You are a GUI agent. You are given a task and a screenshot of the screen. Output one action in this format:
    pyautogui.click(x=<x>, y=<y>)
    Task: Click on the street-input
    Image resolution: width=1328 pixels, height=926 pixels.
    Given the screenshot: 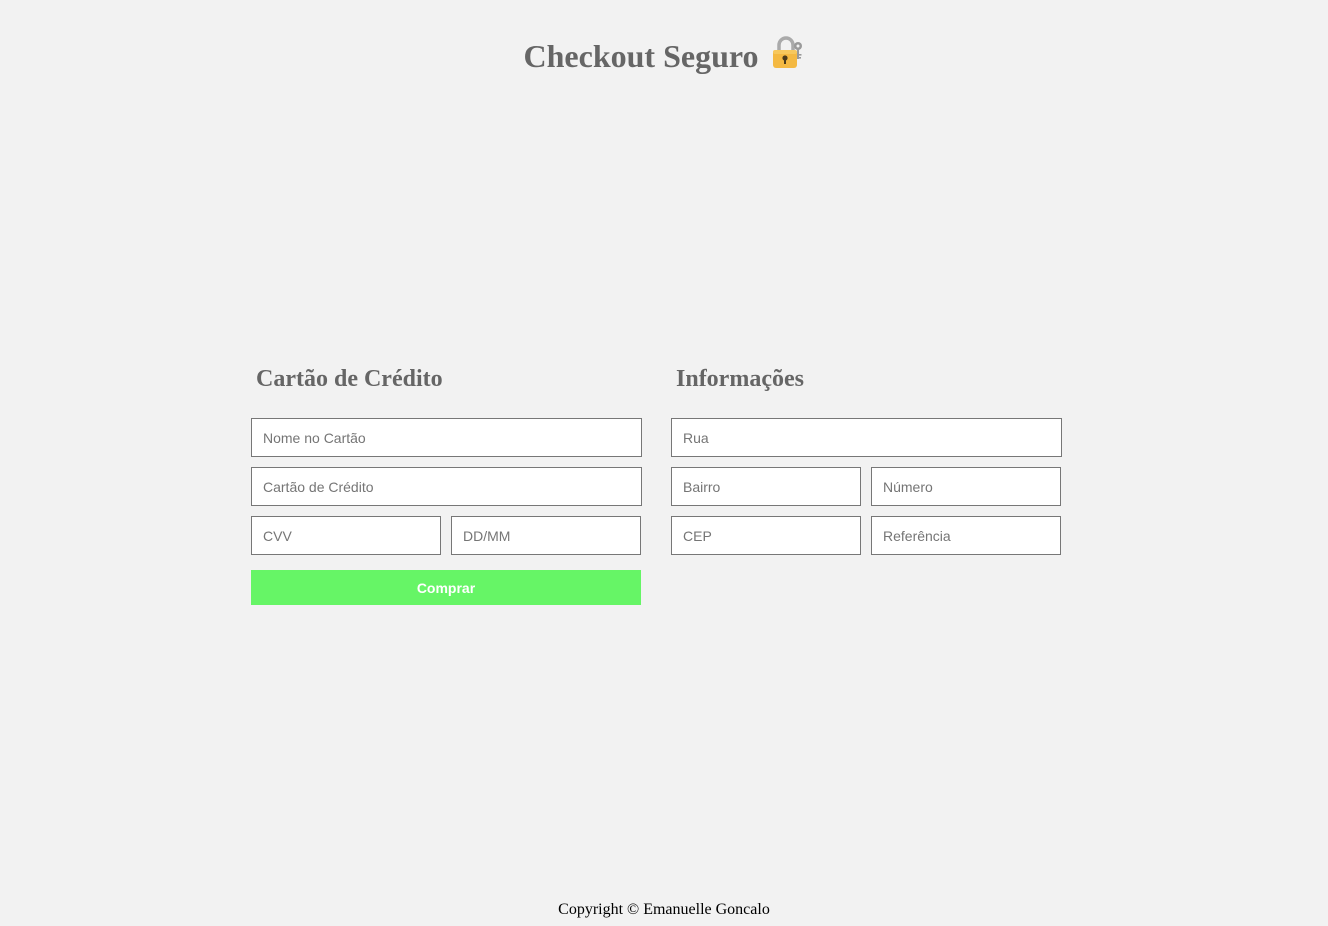 What is the action you would take?
    pyautogui.click(x=866, y=437)
    